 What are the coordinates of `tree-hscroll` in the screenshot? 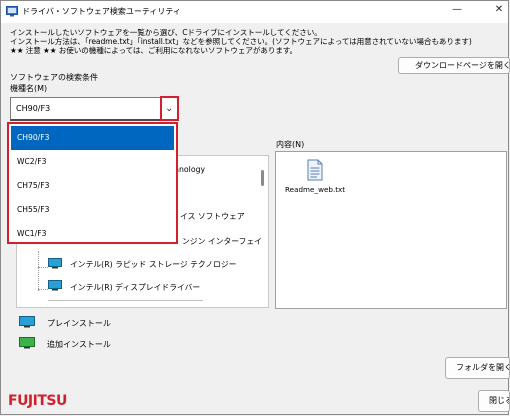 It's located at (125, 300).